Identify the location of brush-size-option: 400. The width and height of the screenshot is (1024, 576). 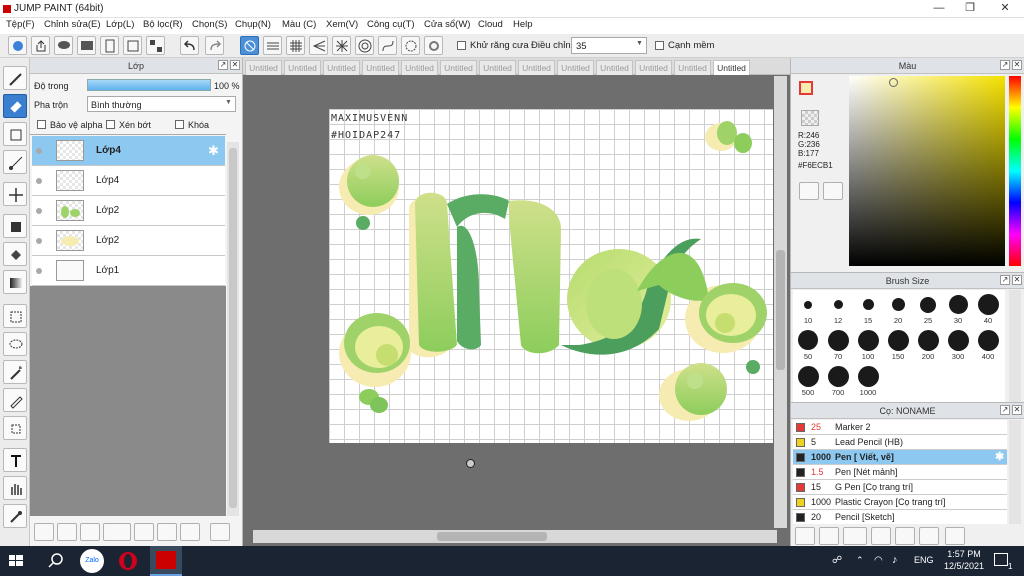
(988, 345).